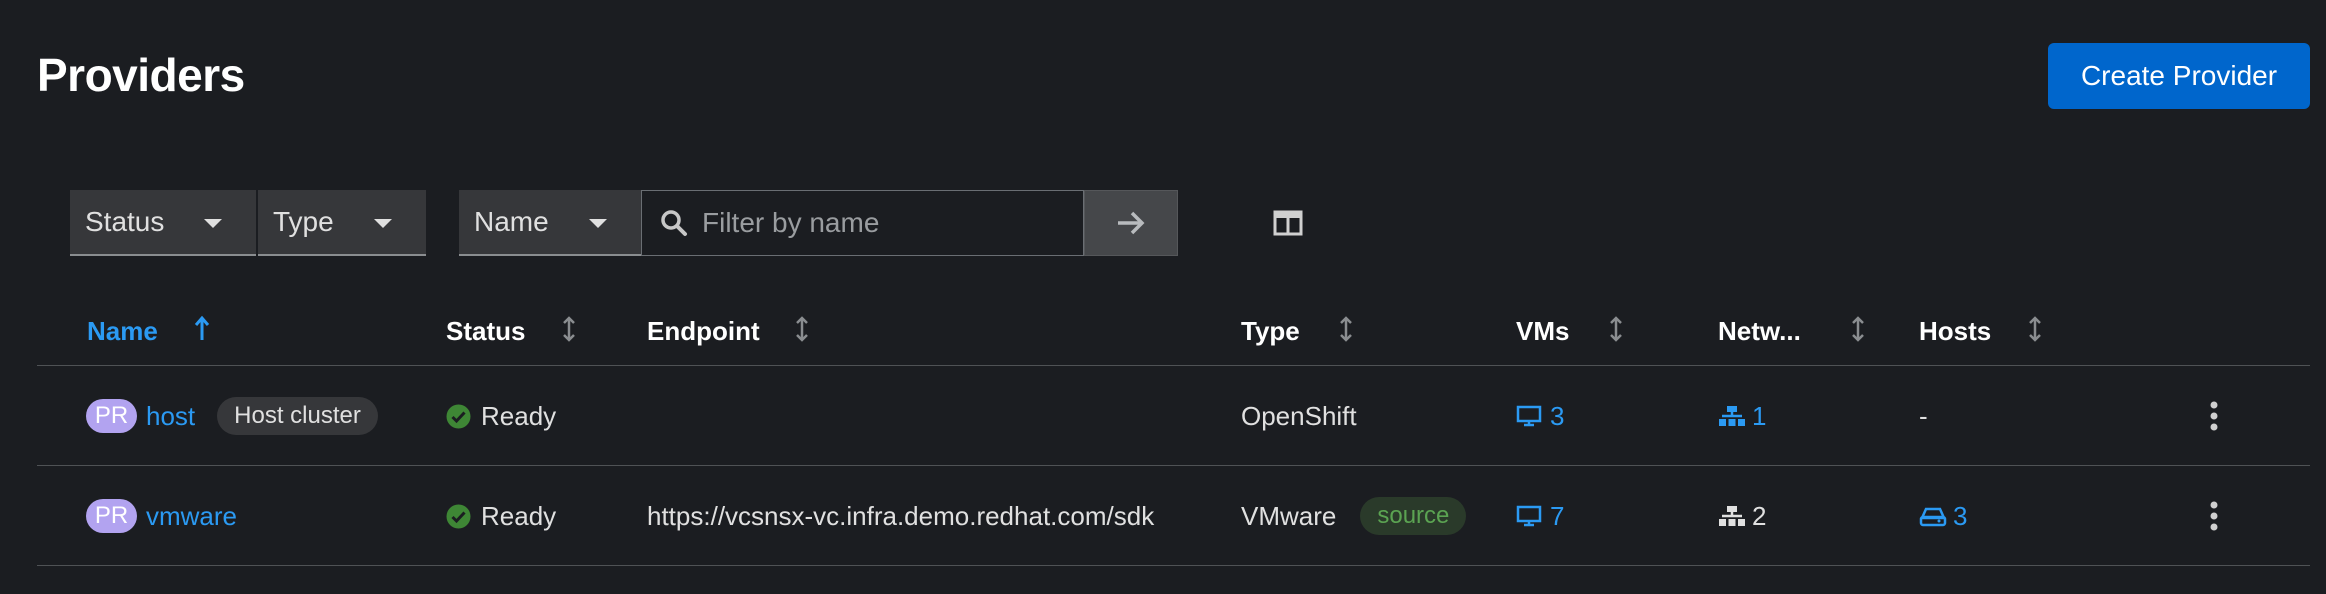 Image resolution: width=2326 pixels, height=594 pixels. What do you see at coordinates (170, 416) in the screenshot?
I see `provider-name-link: host` at bounding box center [170, 416].